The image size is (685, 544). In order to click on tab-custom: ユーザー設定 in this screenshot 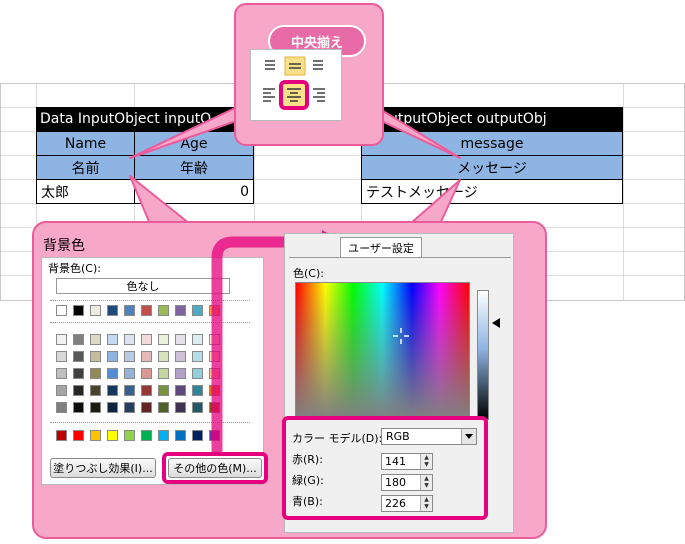, I will do `click(381, 247)`.